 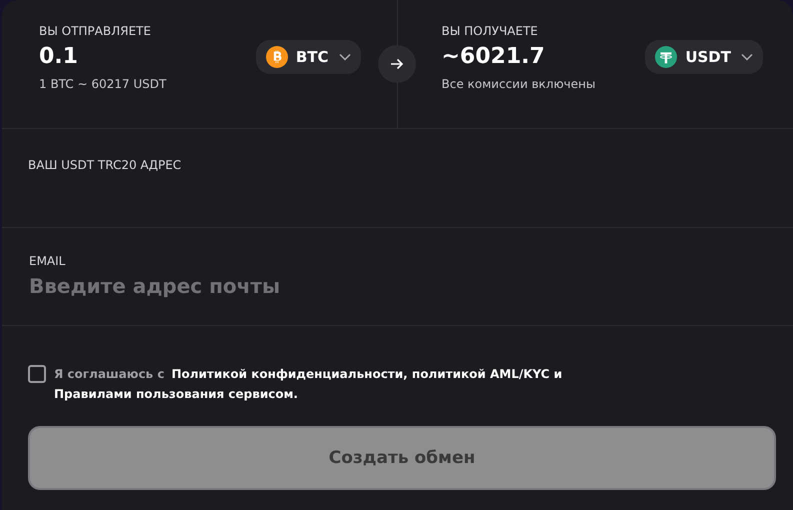 I want to click on agreement-checkbox, so click(x=37, y=374).